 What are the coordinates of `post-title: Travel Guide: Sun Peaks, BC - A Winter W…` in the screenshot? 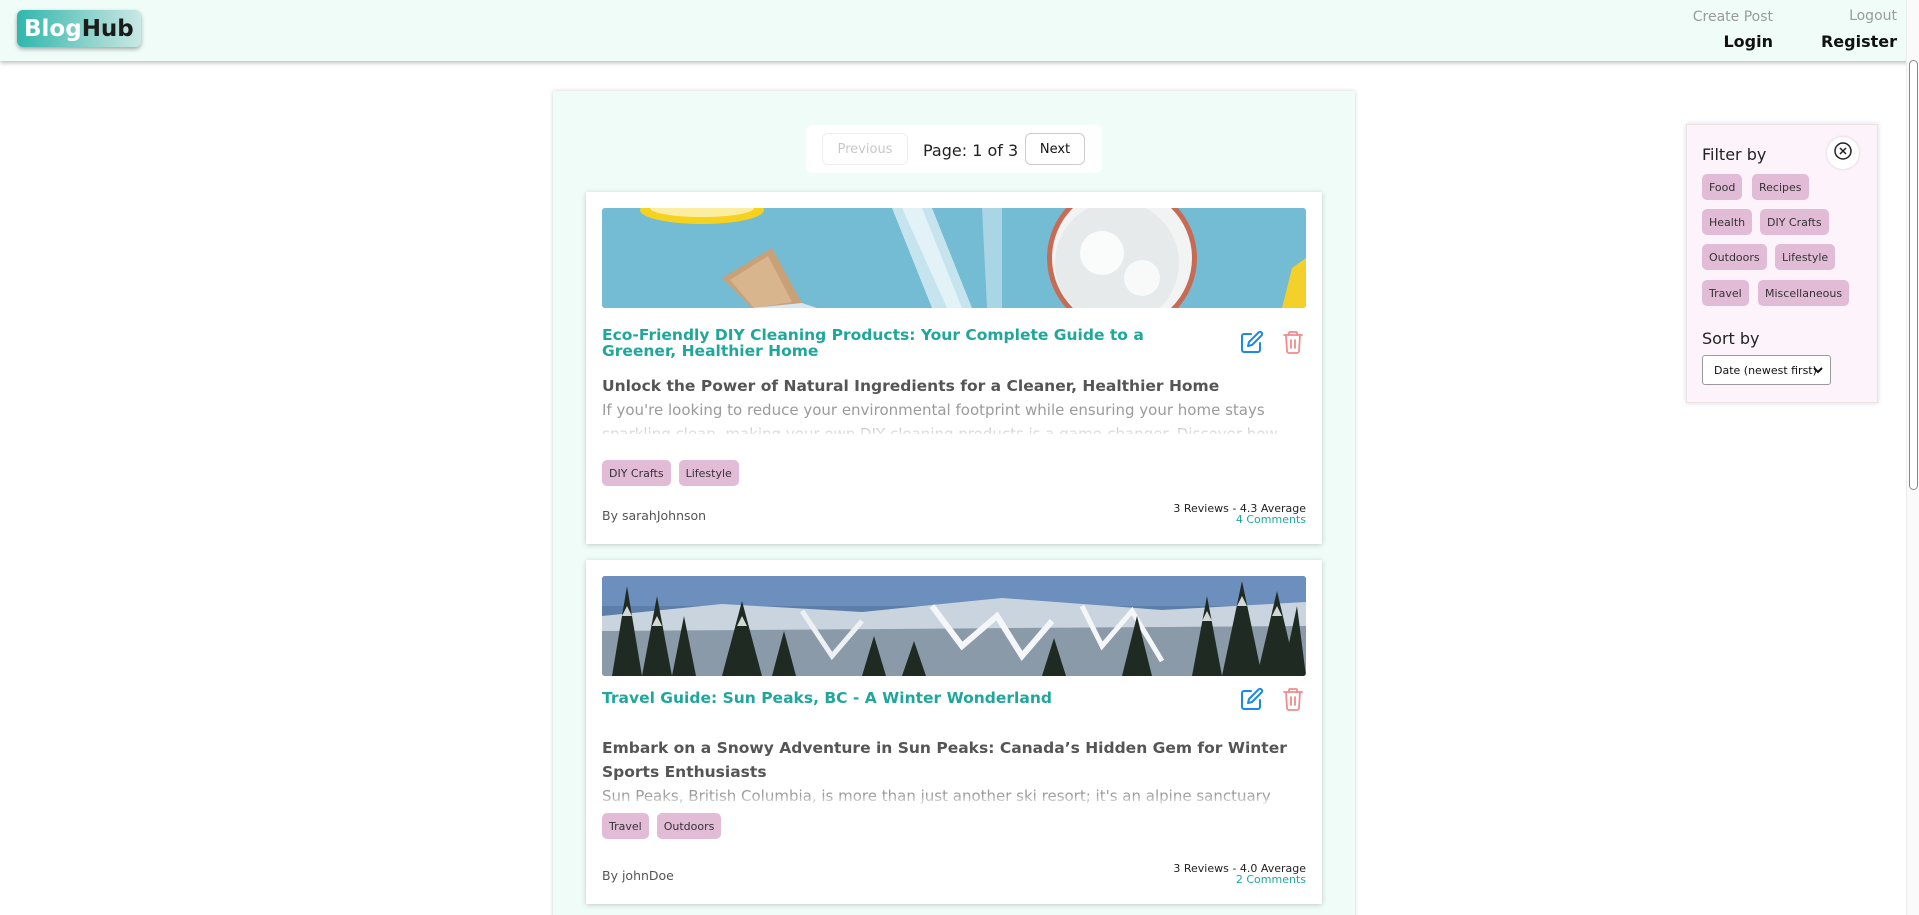 It's located at (912, 698).